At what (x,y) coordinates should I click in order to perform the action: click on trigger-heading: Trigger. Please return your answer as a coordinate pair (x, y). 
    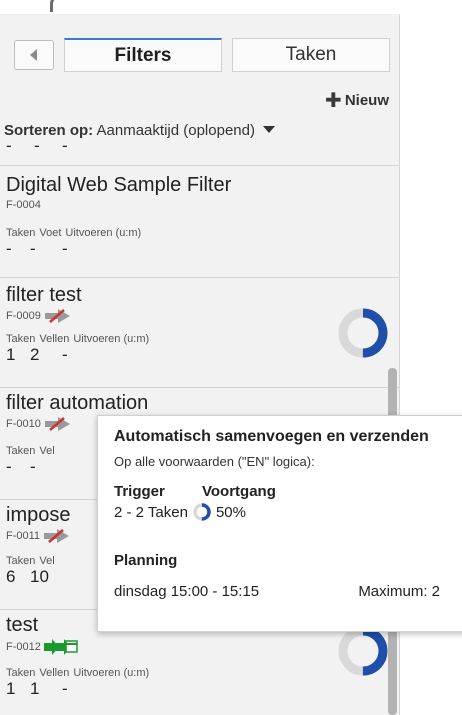
    Looking at the image, I should click on (139, 491).